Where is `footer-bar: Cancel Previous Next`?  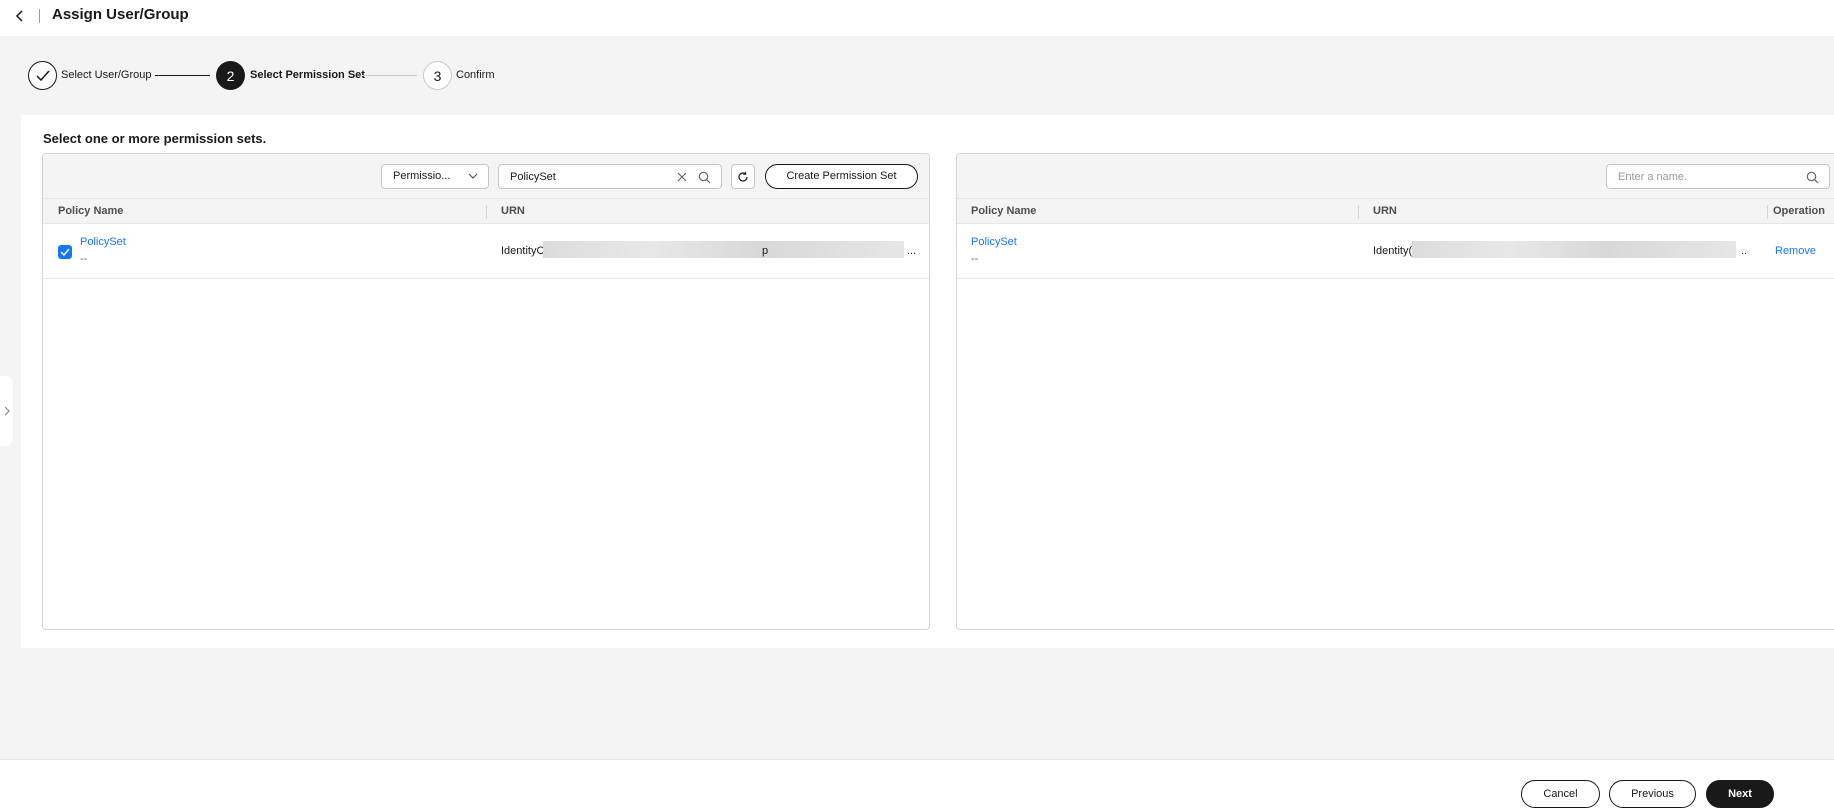 footer-bar: Cancel Previous Next is located at coordinates (917, 785).